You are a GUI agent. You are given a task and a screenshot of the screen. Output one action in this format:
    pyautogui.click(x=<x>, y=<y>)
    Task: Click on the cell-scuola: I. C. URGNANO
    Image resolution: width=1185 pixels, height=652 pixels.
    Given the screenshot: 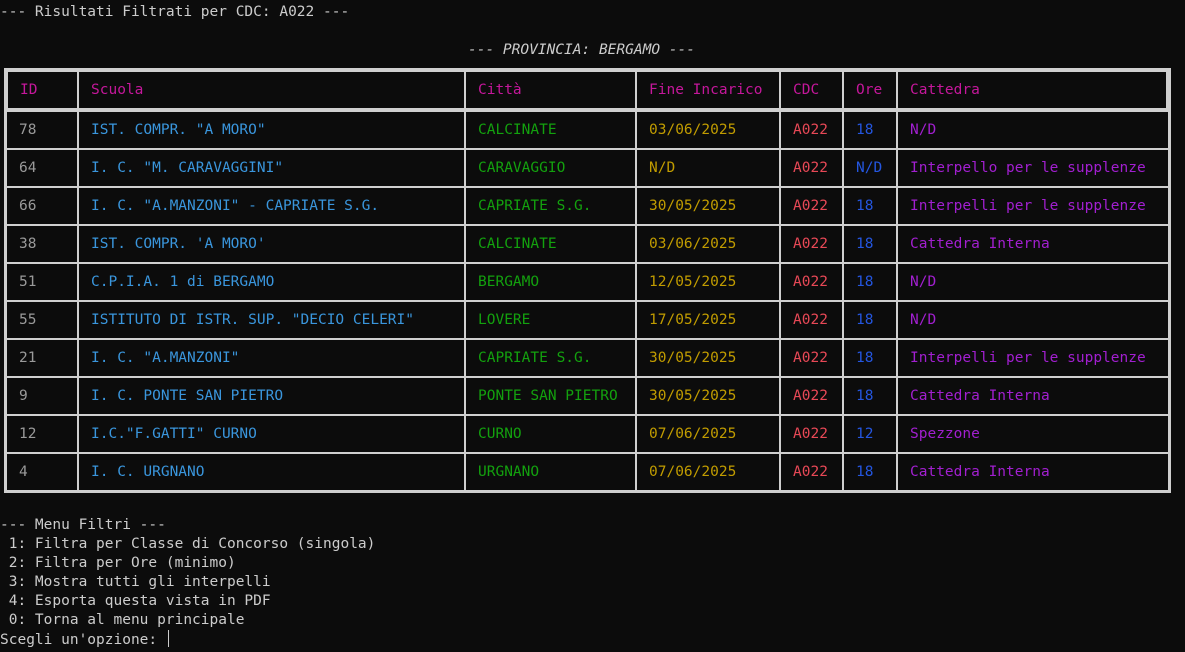 What is the action you would take?
    pyautogui.click(x=271, y=472)
    